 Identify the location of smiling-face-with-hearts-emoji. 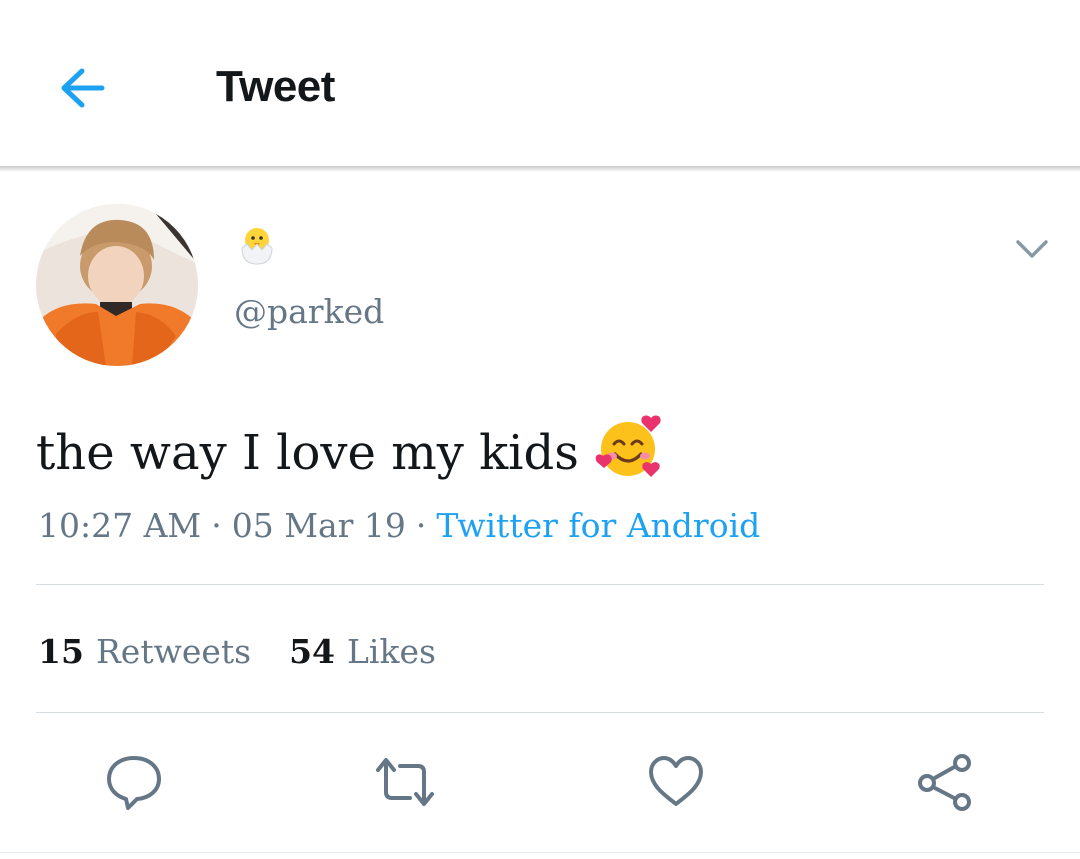
(630, 447).